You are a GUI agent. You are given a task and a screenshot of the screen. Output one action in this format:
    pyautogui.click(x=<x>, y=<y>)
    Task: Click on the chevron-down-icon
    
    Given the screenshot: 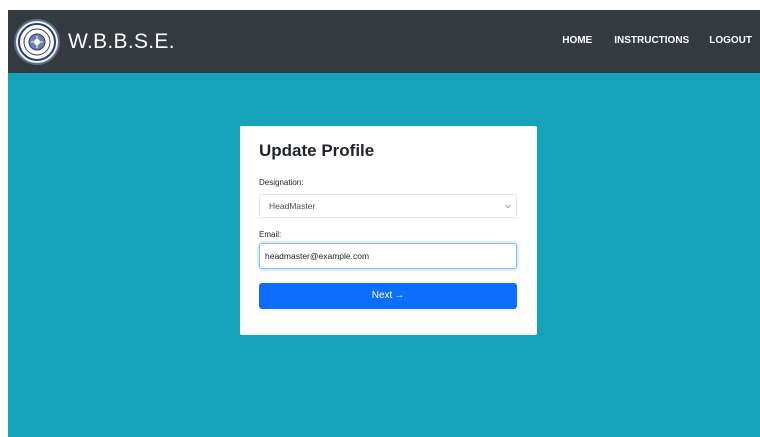 What is the action you would take?
    pyautogui.click(x=508, y=206)
    